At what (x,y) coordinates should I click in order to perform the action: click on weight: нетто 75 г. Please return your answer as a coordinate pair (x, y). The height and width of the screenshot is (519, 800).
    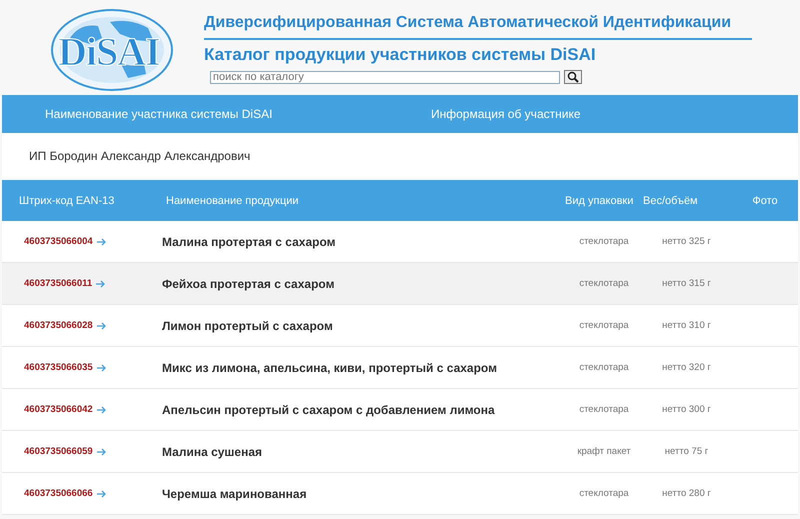
    Looking at the image, I should click on (687, 451).